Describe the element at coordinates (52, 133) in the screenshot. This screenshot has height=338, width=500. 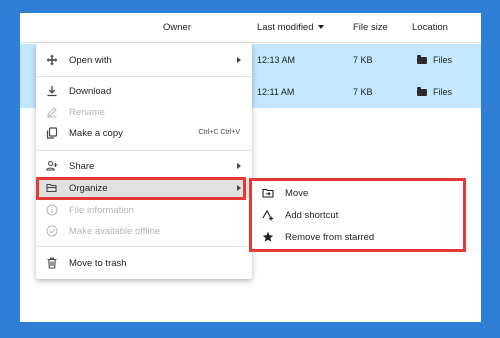
I see `copy-icon` at that location.